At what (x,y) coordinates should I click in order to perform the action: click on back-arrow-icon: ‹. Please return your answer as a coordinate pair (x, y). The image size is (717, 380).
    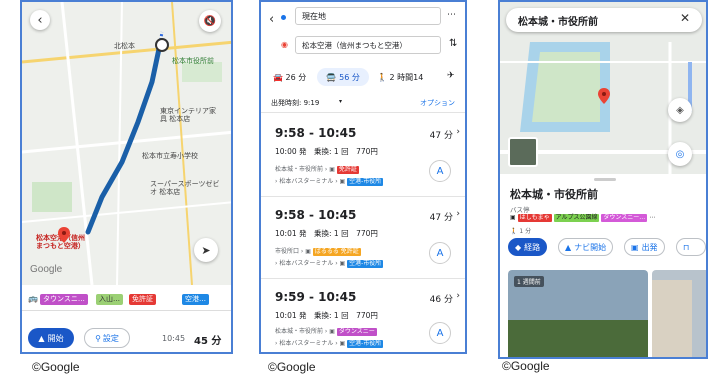
    Looking at the image, I should click on (271, 19).